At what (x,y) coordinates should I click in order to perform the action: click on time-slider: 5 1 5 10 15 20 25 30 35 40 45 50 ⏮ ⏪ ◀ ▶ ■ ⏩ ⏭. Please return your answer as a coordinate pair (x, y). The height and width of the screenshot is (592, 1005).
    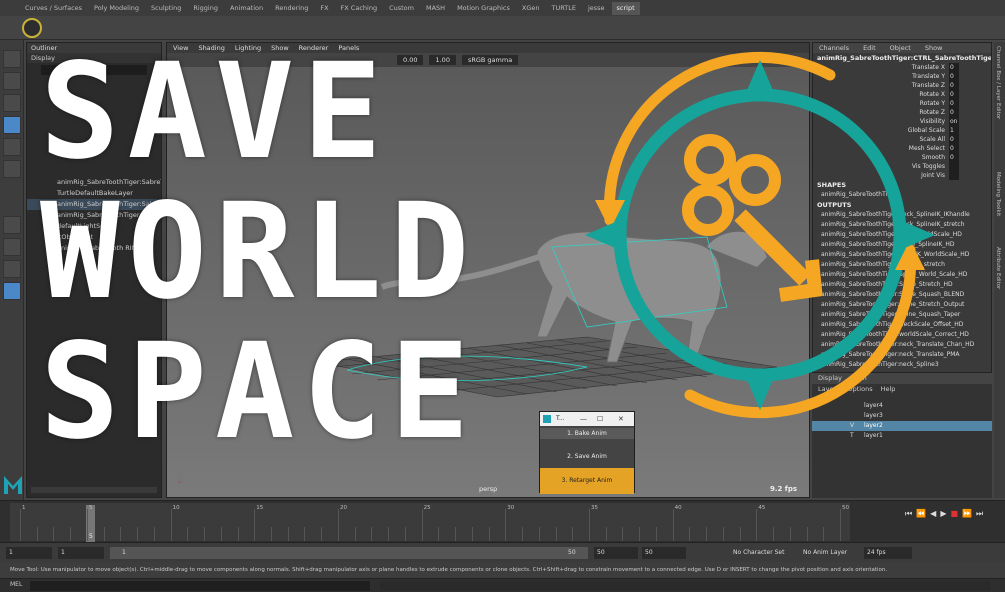
    Looking at the image, I should click on (502, 521).